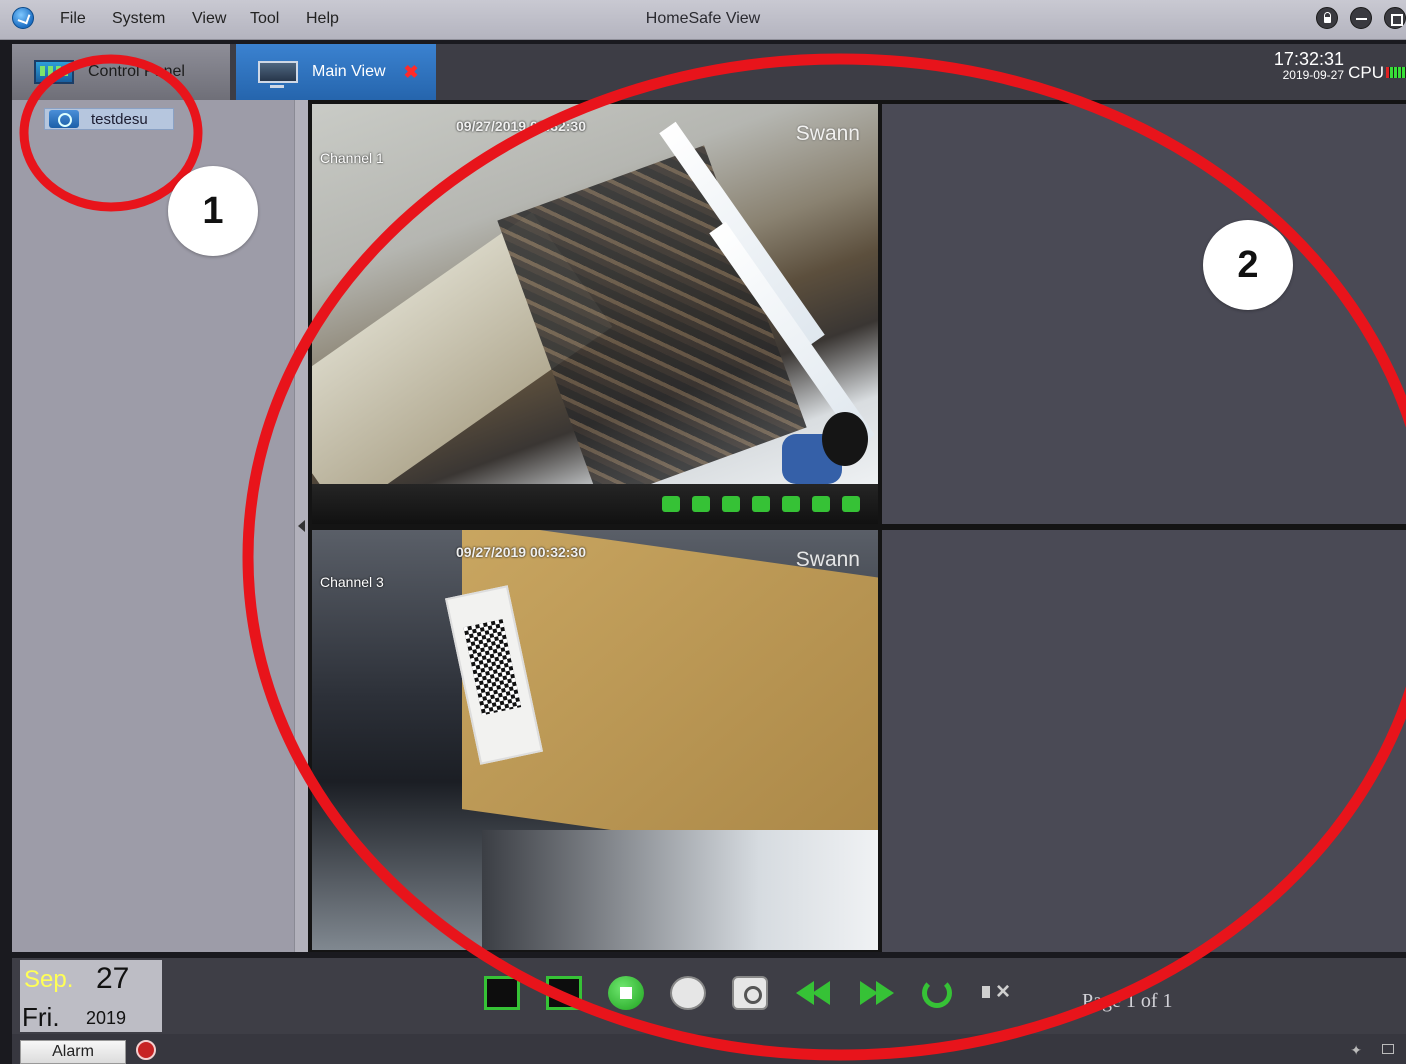 The width and height of the screenshot is (1406, 1064). What do you see at coordinates (626, 993) in the screenshot?
I see `stop-all-icon` at bounding box center [626, 993].